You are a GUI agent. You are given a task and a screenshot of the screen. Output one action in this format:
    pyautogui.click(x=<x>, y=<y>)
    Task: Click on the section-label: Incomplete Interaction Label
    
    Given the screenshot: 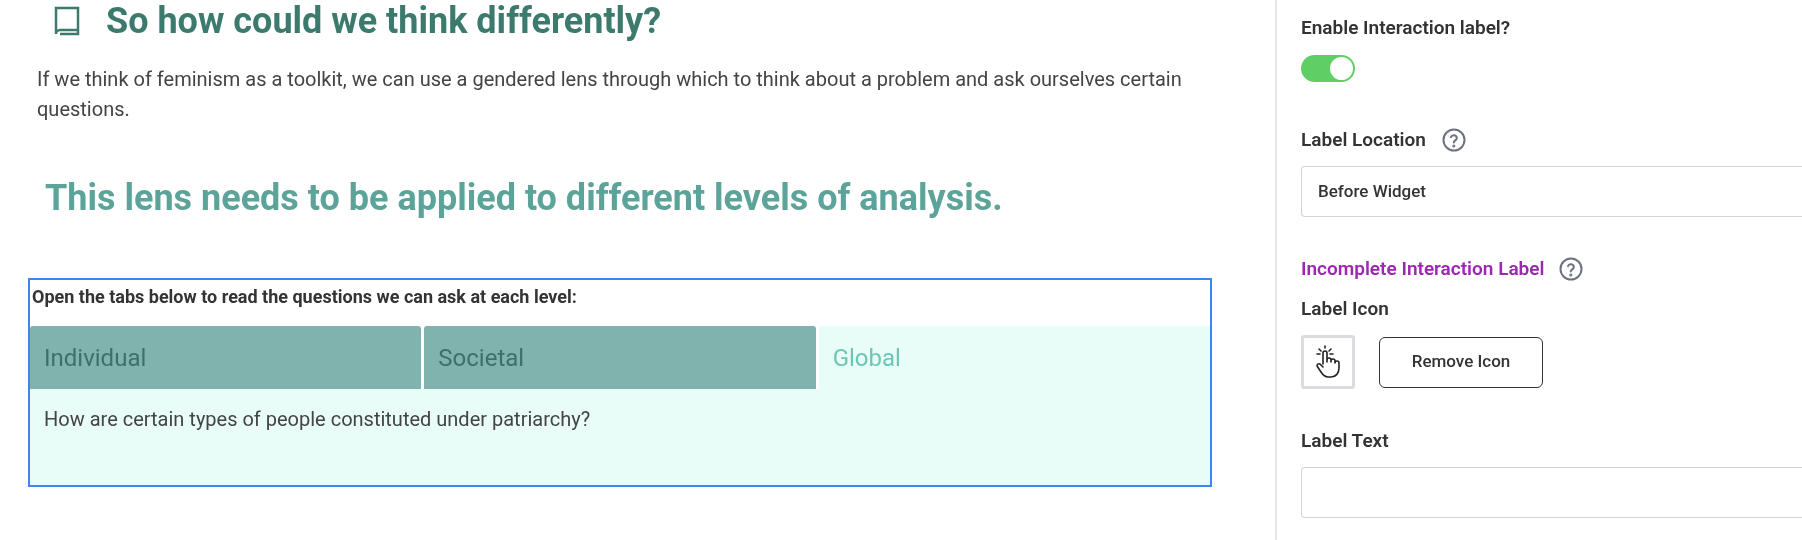 What is the action you would take?
    pyautogui.click(x=1423, y=269)
    